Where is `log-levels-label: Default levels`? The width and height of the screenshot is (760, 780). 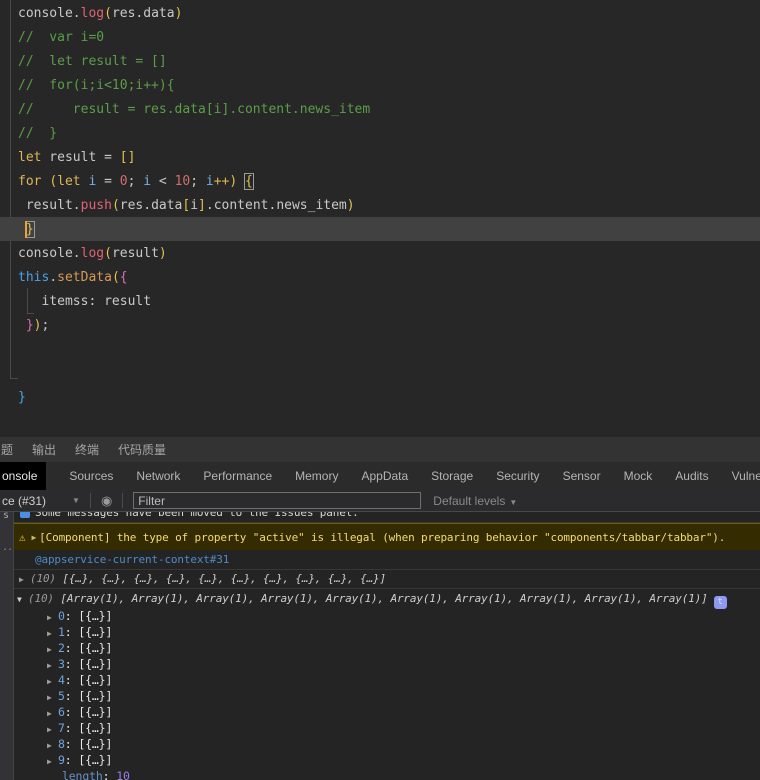 log-levels-label: Default levels is located at coordinates (469, 500).